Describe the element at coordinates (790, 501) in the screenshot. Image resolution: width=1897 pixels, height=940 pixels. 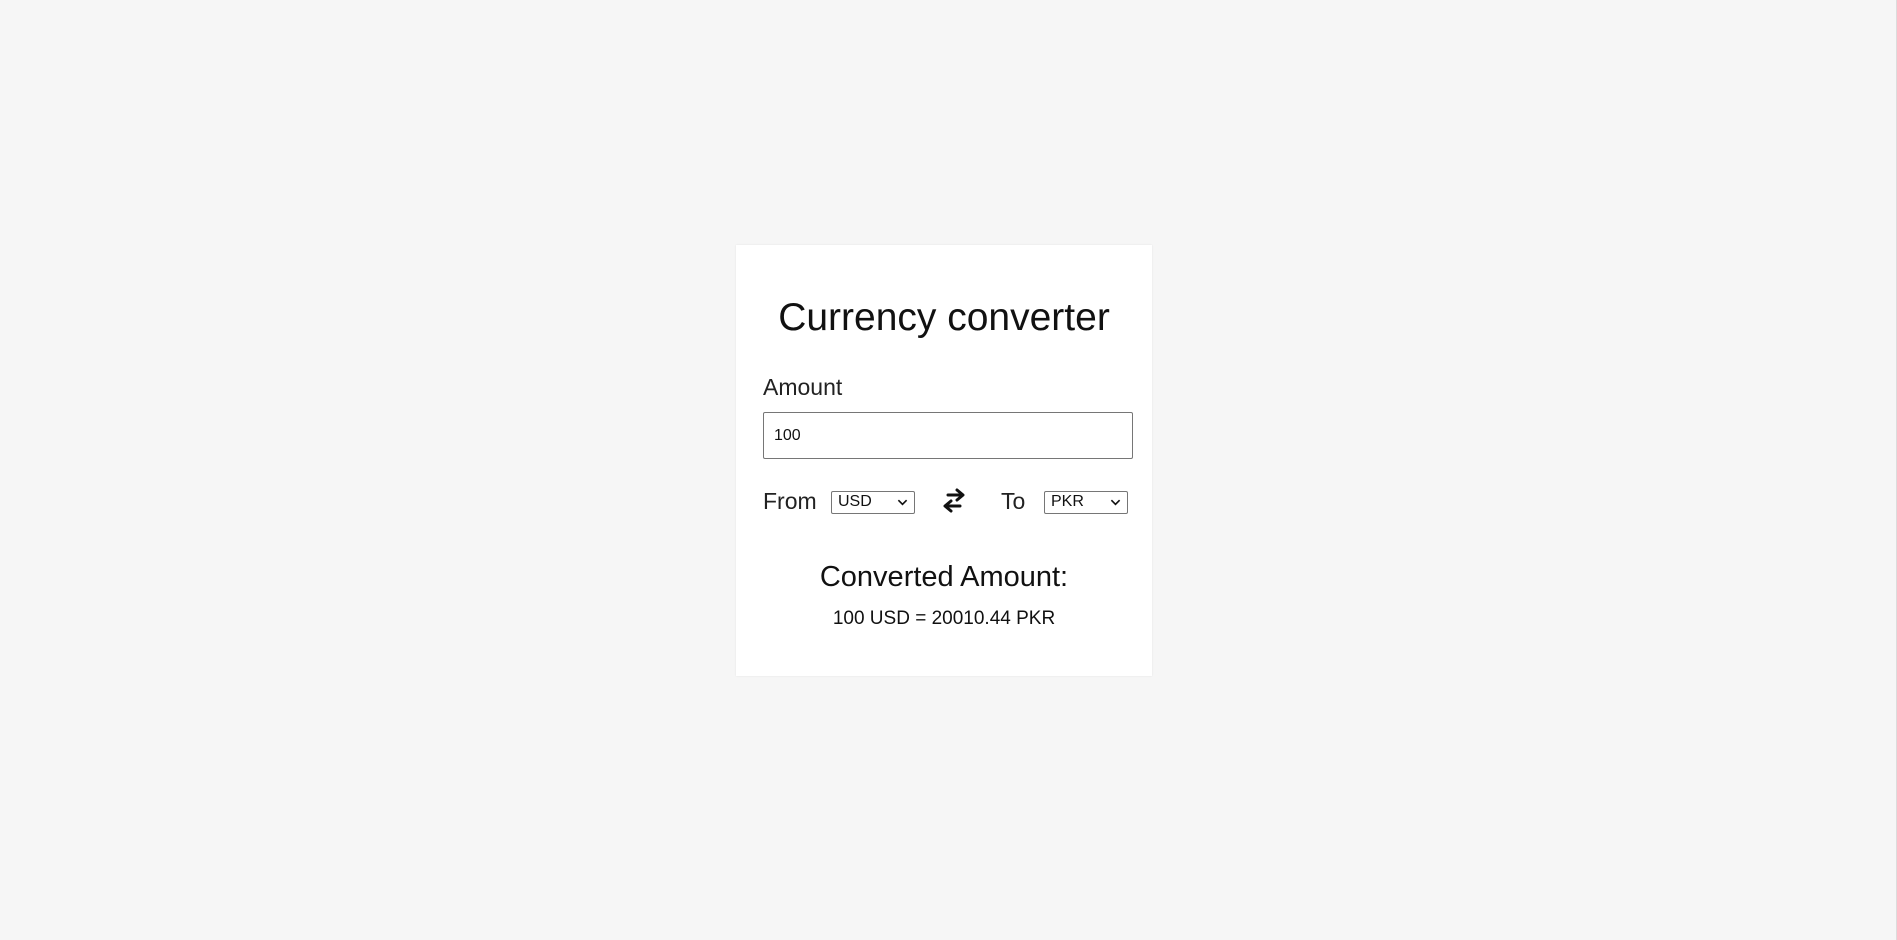
I see `from-label: From` at that location.